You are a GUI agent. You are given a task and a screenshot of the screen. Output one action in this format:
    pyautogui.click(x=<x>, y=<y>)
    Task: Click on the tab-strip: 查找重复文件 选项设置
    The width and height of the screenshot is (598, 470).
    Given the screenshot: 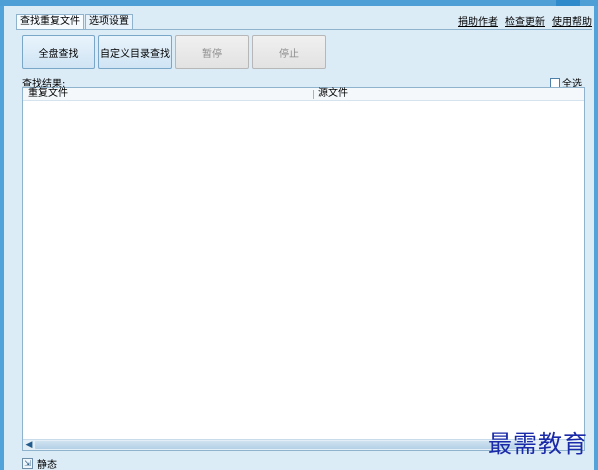 What is the action you would take?
    pyautogui.click(x=75, y=21)
    